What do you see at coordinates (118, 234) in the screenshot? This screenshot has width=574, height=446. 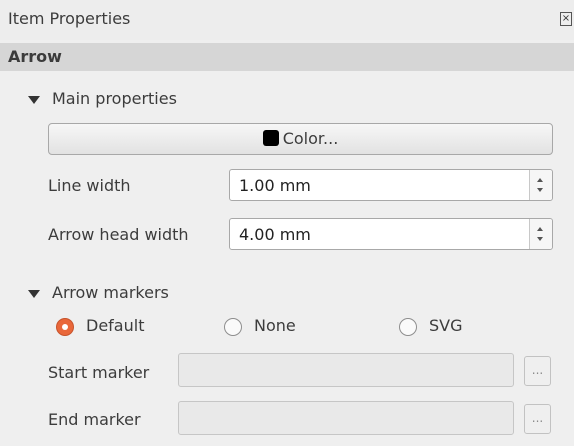 I see `arrow-head-width-label: Arrow head width` at bounding box center [118, 234].